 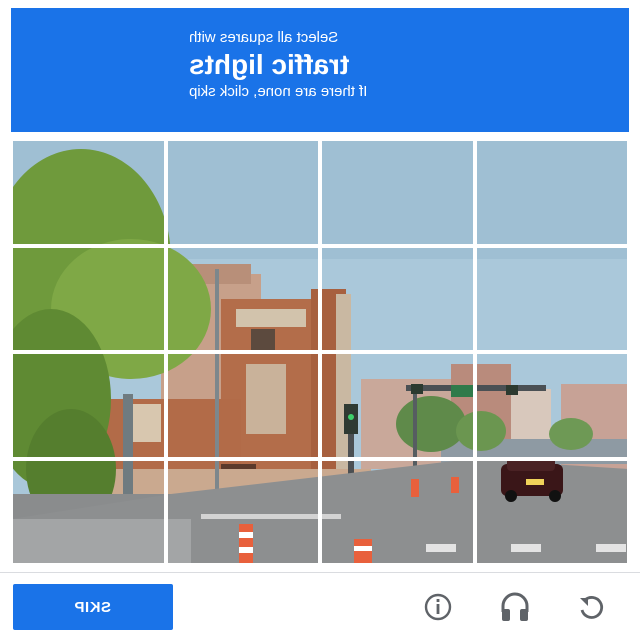 I want to click on reload-icon, so click(x=591, y=607).